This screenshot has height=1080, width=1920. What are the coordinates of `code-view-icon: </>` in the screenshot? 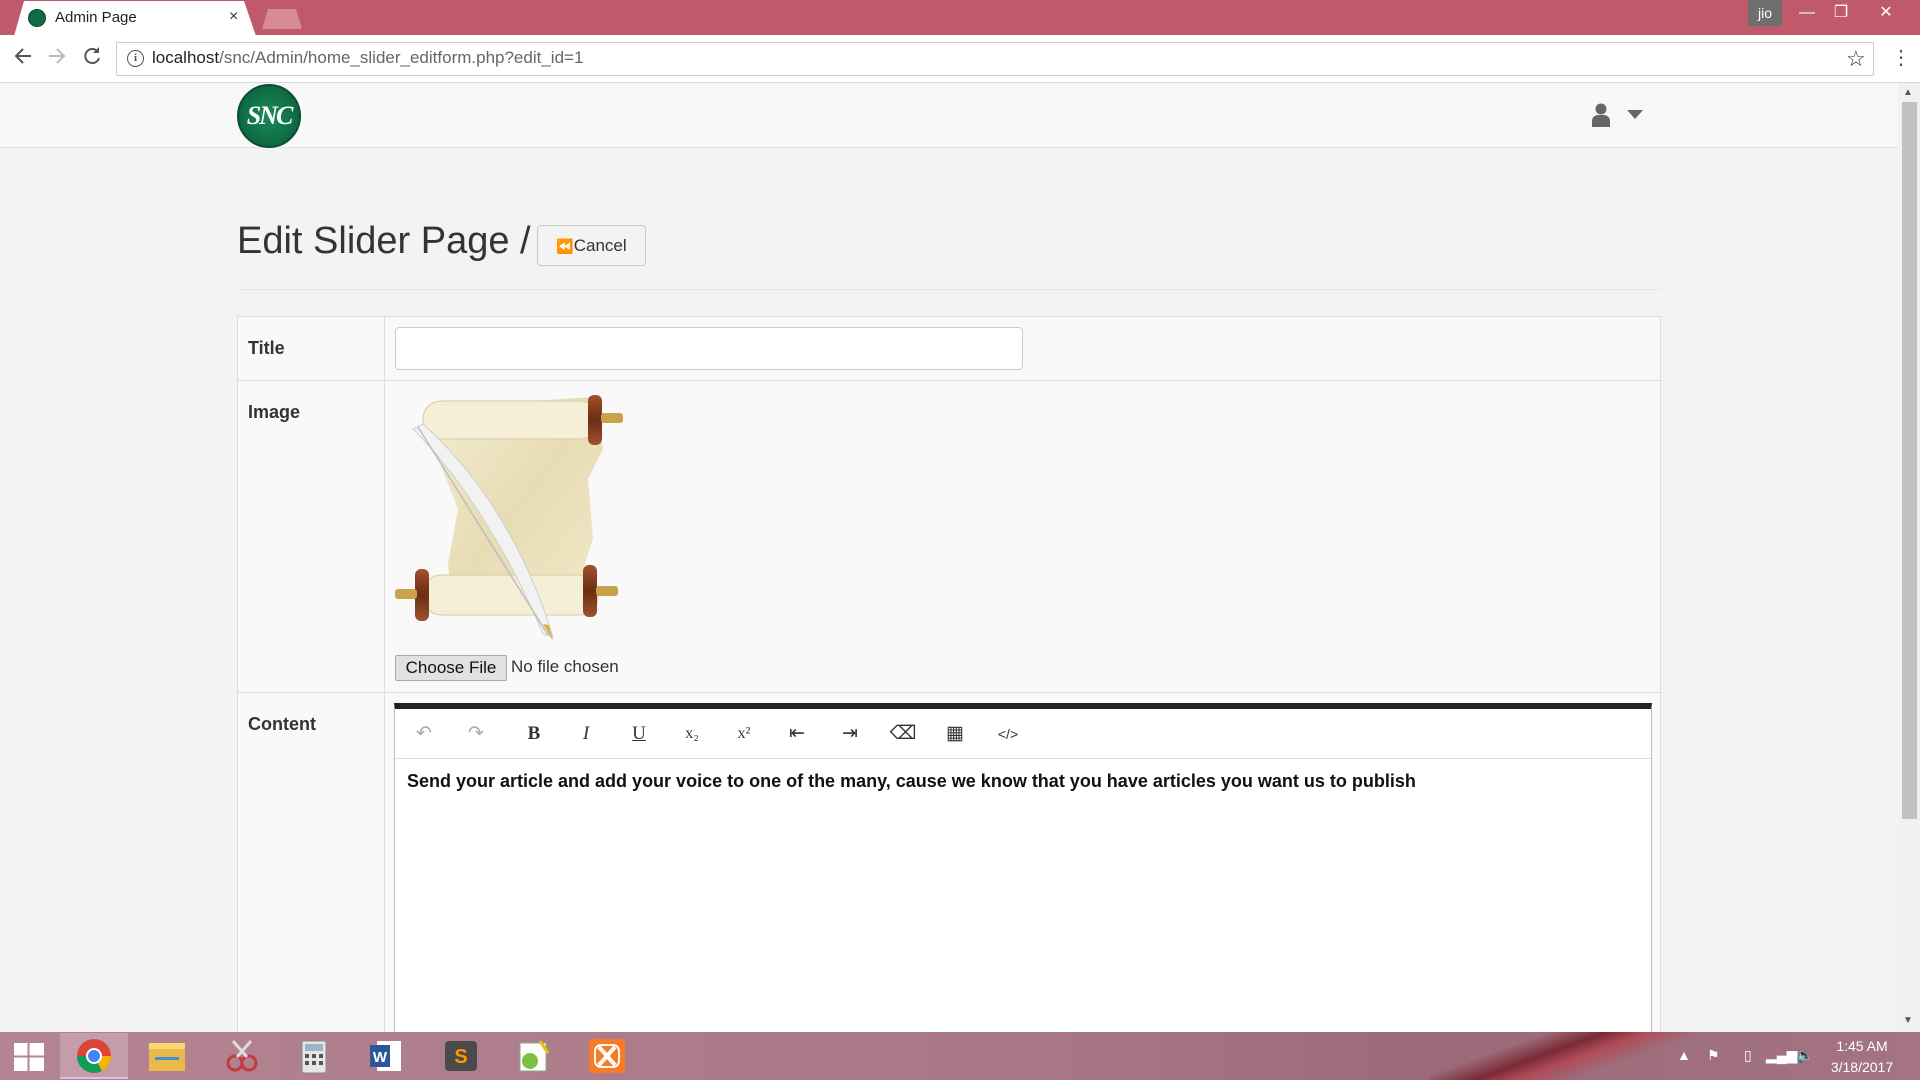 It's located at (1008, 734).